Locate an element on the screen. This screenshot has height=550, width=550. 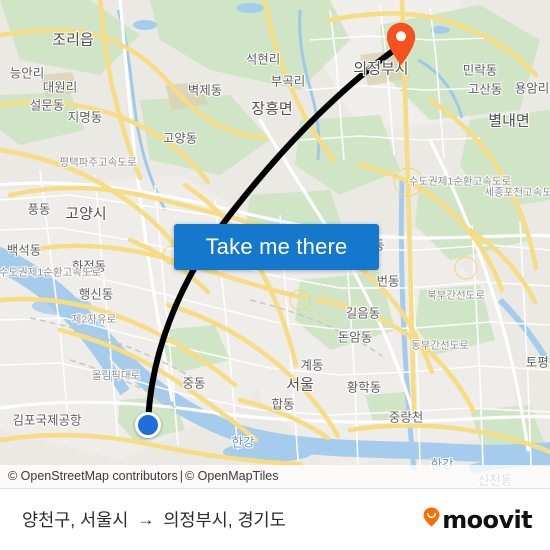
destination-label: 의정부시, 경기도 is located at coordinates (224, 520).